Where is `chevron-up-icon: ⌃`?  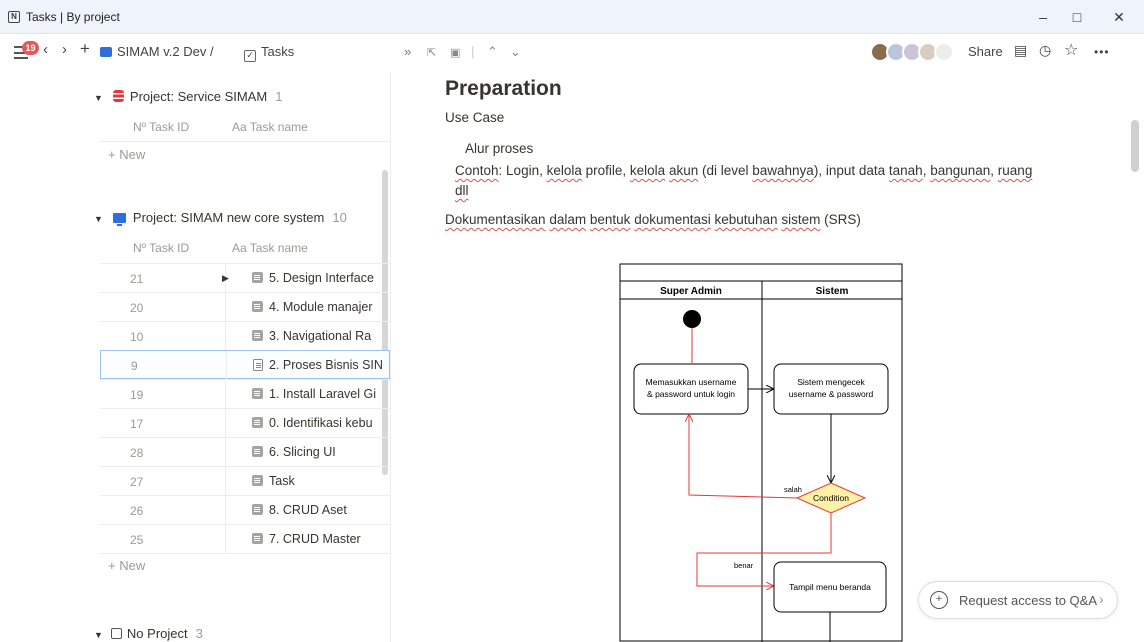
chevron-up-icon: ⌃ is located at coordinates (492, 52).